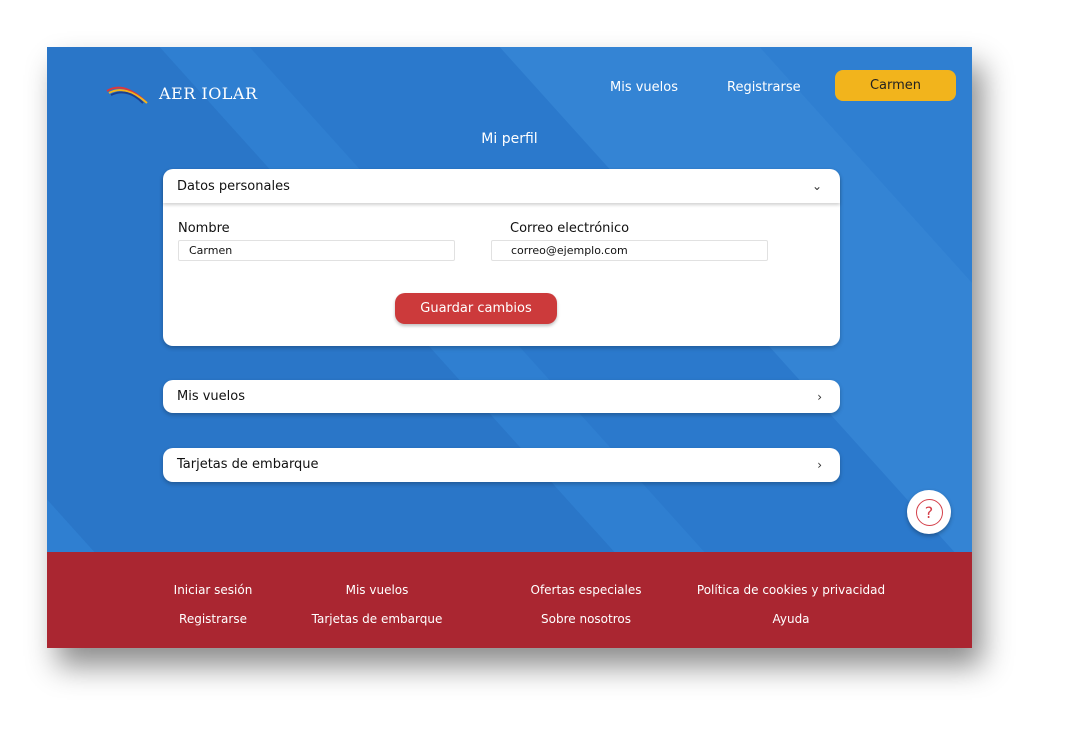  Describe the element at coordinates (233, 186) in the screenshot. I see `personal-data-title: Datos personales` at that location.